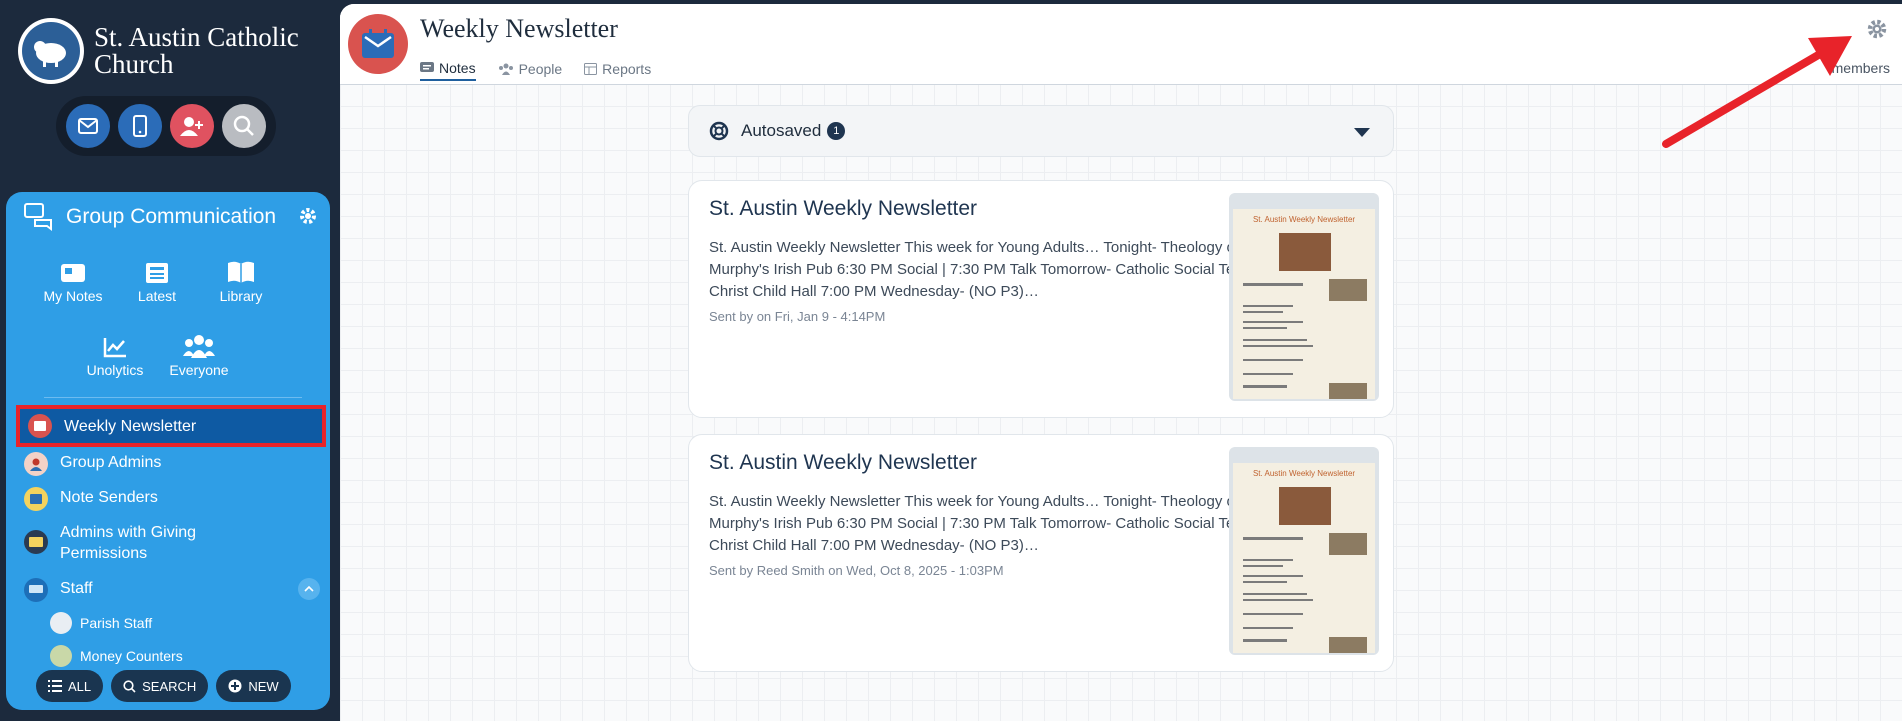 This screenshot has width=1902, height=721. Describe the element at coordinates (36, 590) in the screenshot. I see `staff-avatar-icon` at that location.